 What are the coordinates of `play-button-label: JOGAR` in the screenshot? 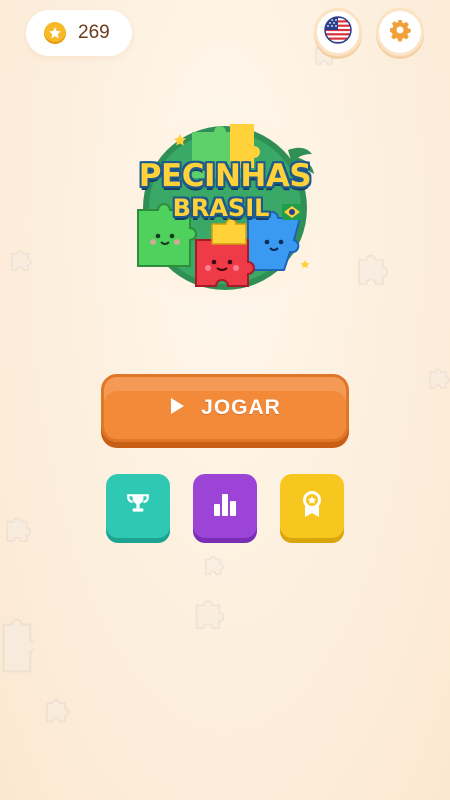 It's located at (241, 407).